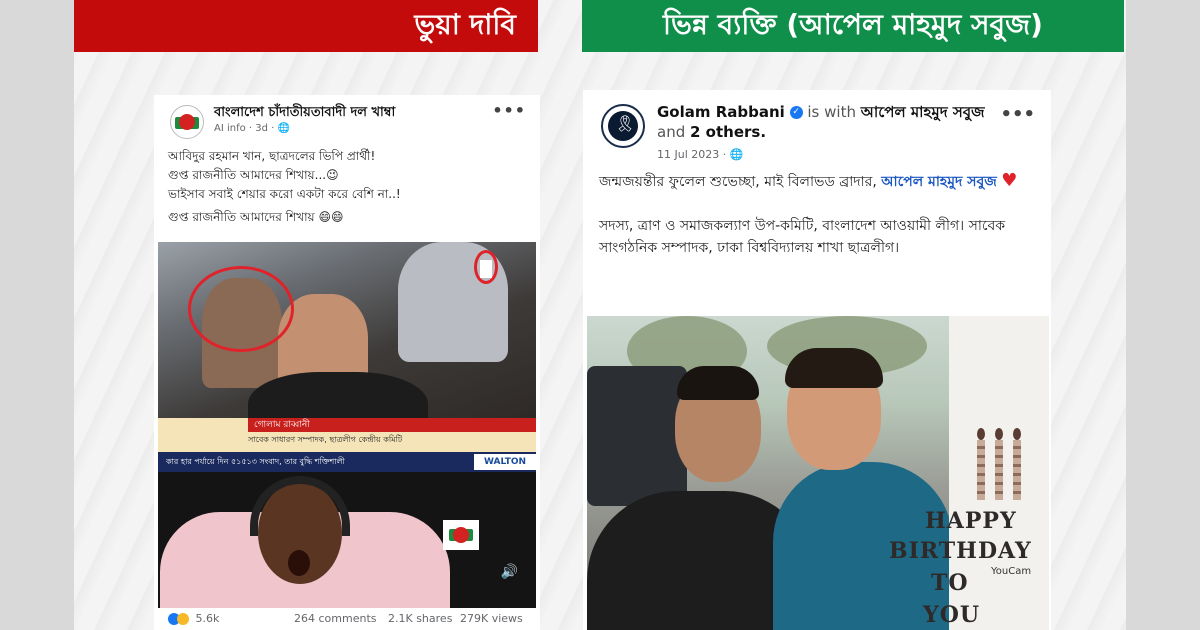  What do you see at coordinates (505, 462) in the screenshot?
I see `sponsor-logo: WALTON` at bounding box center [505, 462].